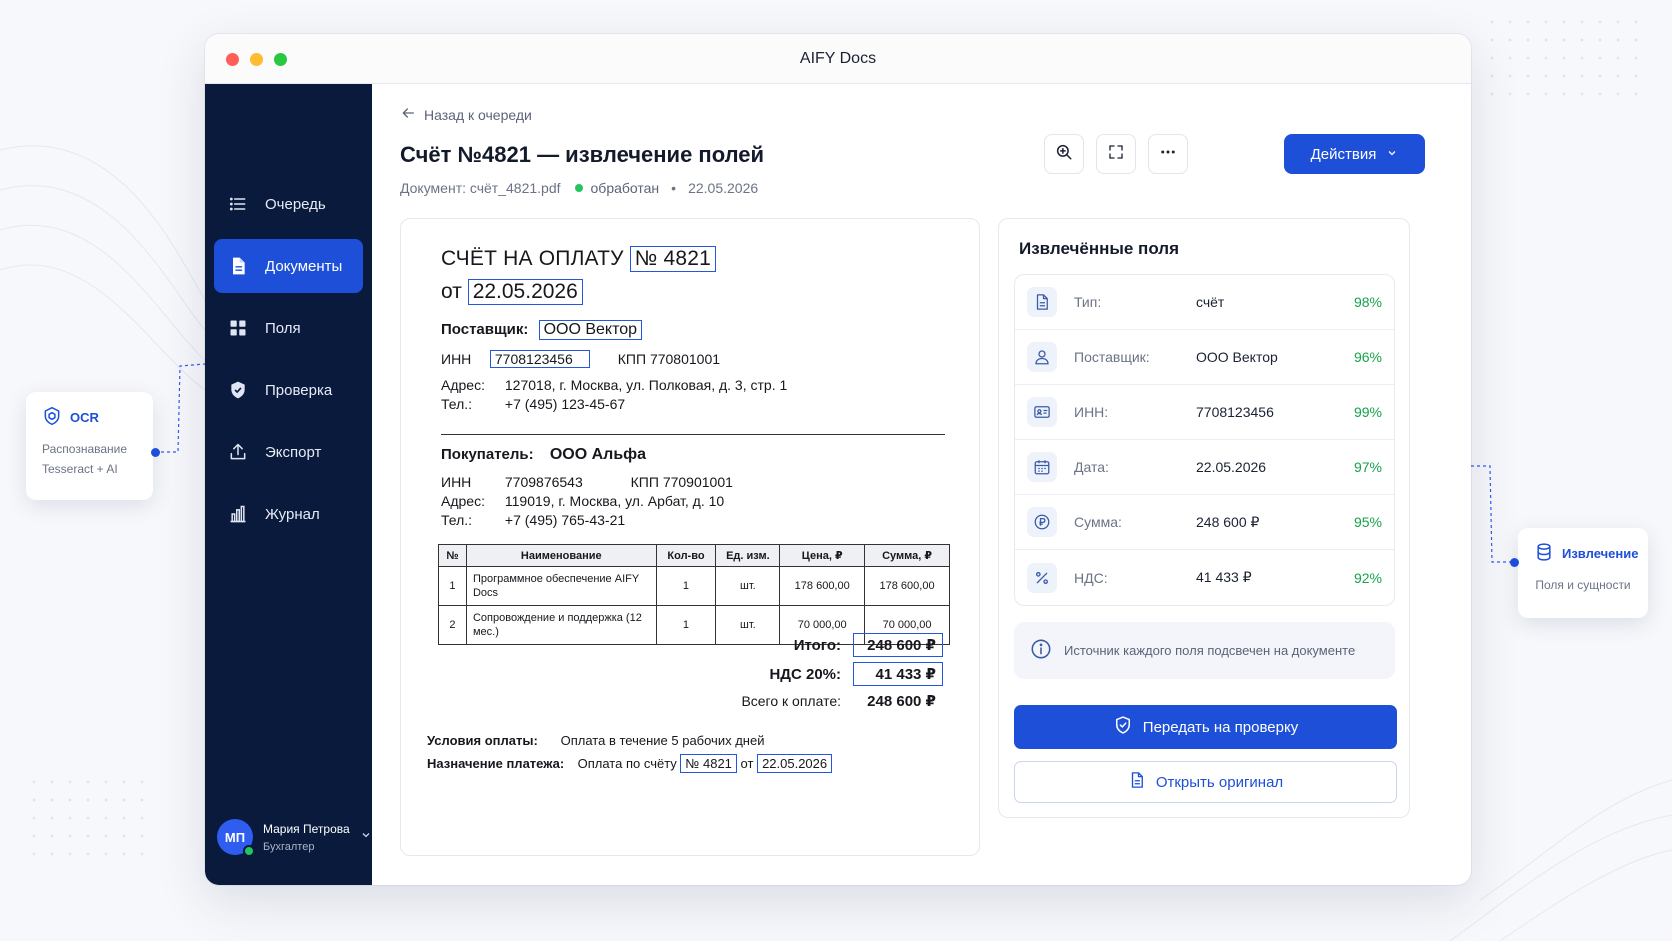 The image size is (1672, 941). I want to click on field-confidence: 99%, so click(1367, 412).